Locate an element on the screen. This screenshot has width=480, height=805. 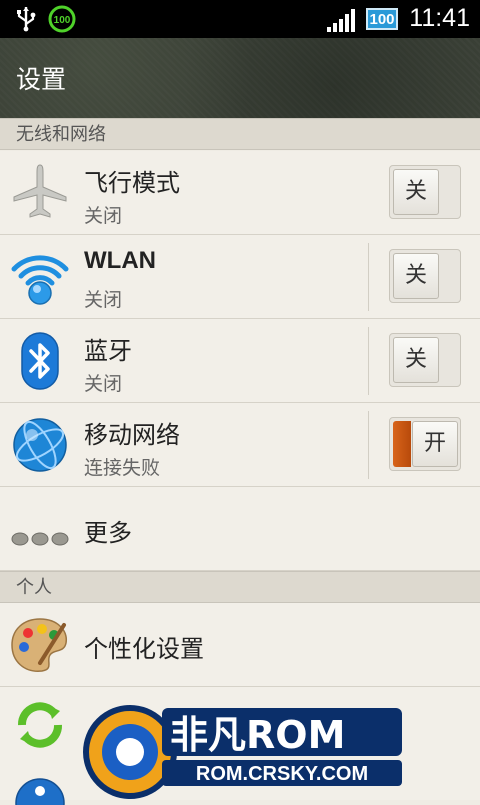
title-bar: 设置 is located at coordinates (240, 79).